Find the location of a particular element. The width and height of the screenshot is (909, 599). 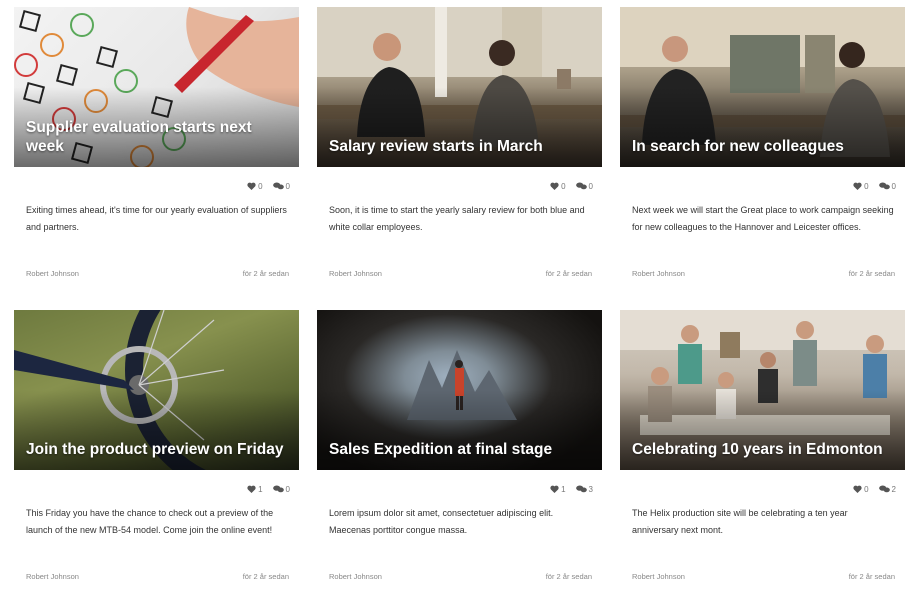

comments-button: 3 is located at coordinates (584, 489).